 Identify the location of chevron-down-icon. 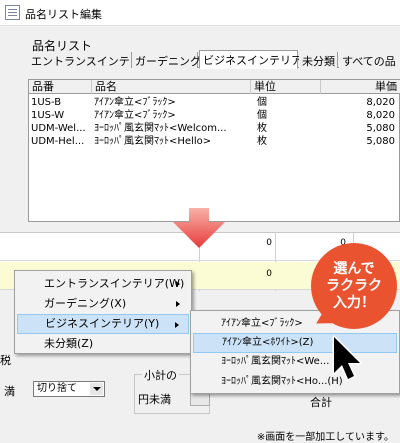
(96, 389).